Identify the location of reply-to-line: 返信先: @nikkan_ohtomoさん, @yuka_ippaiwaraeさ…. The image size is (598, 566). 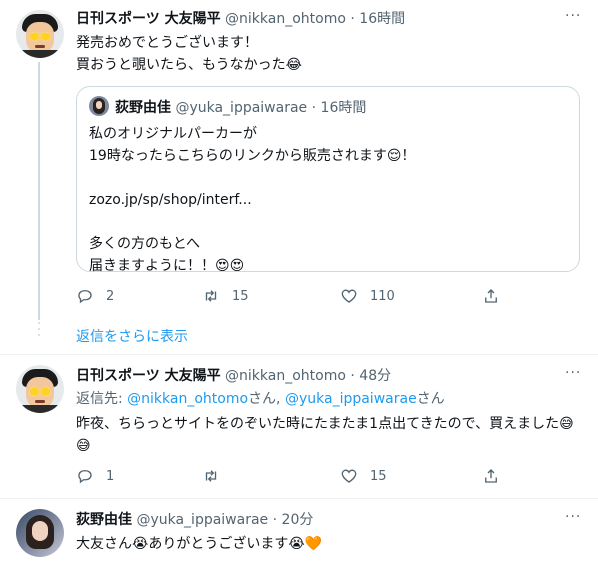
(331, 399).